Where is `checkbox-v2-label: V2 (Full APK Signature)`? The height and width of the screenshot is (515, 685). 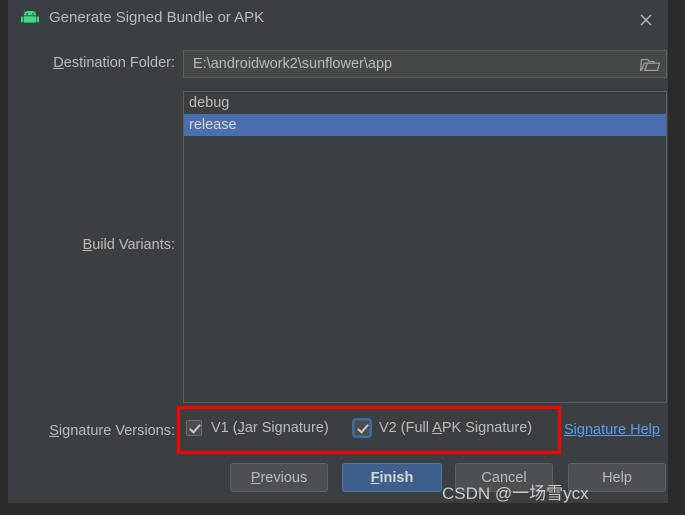 checkbox-v2-label: V2 (Full APK Signature) is located at coordinates (455, 428).